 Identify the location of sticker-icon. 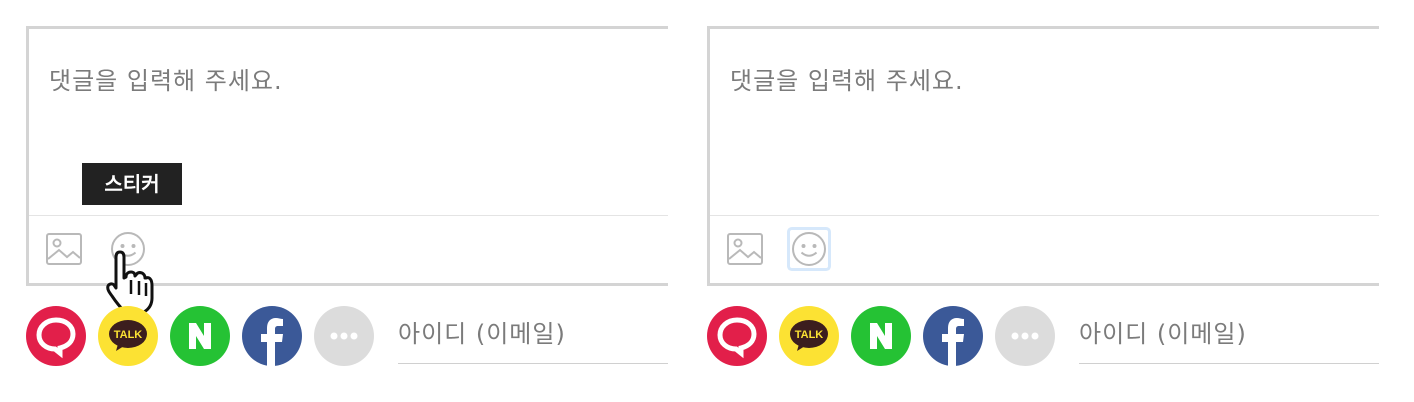
(809, 249).